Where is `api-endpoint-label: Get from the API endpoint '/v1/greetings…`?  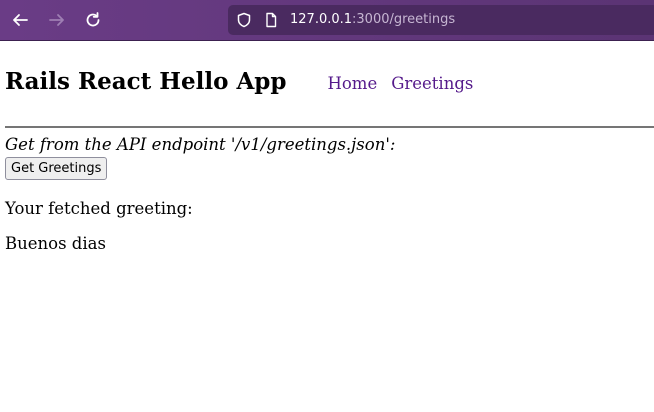 api-endpoint-label: Get from the API endpoint '/v1/greetings… is located at coordinates (200, 144).